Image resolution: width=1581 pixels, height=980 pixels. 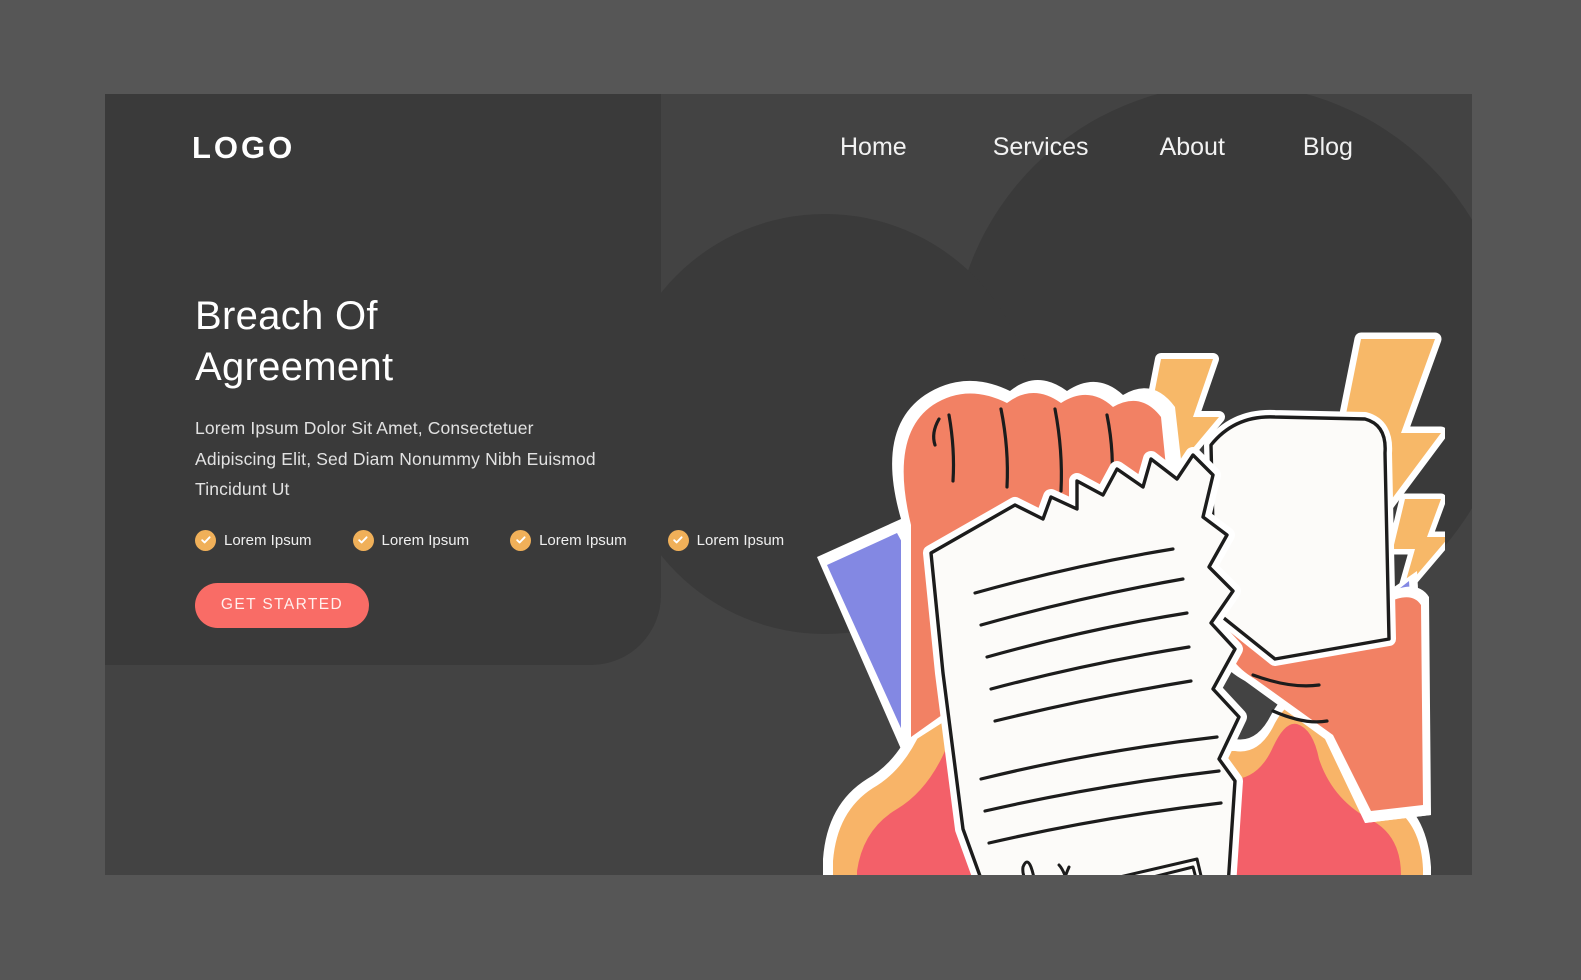 What do you see at coordinates (243, 148) in the screenshot?
I see `logo: LOGO` at bounding box center [243, 148].